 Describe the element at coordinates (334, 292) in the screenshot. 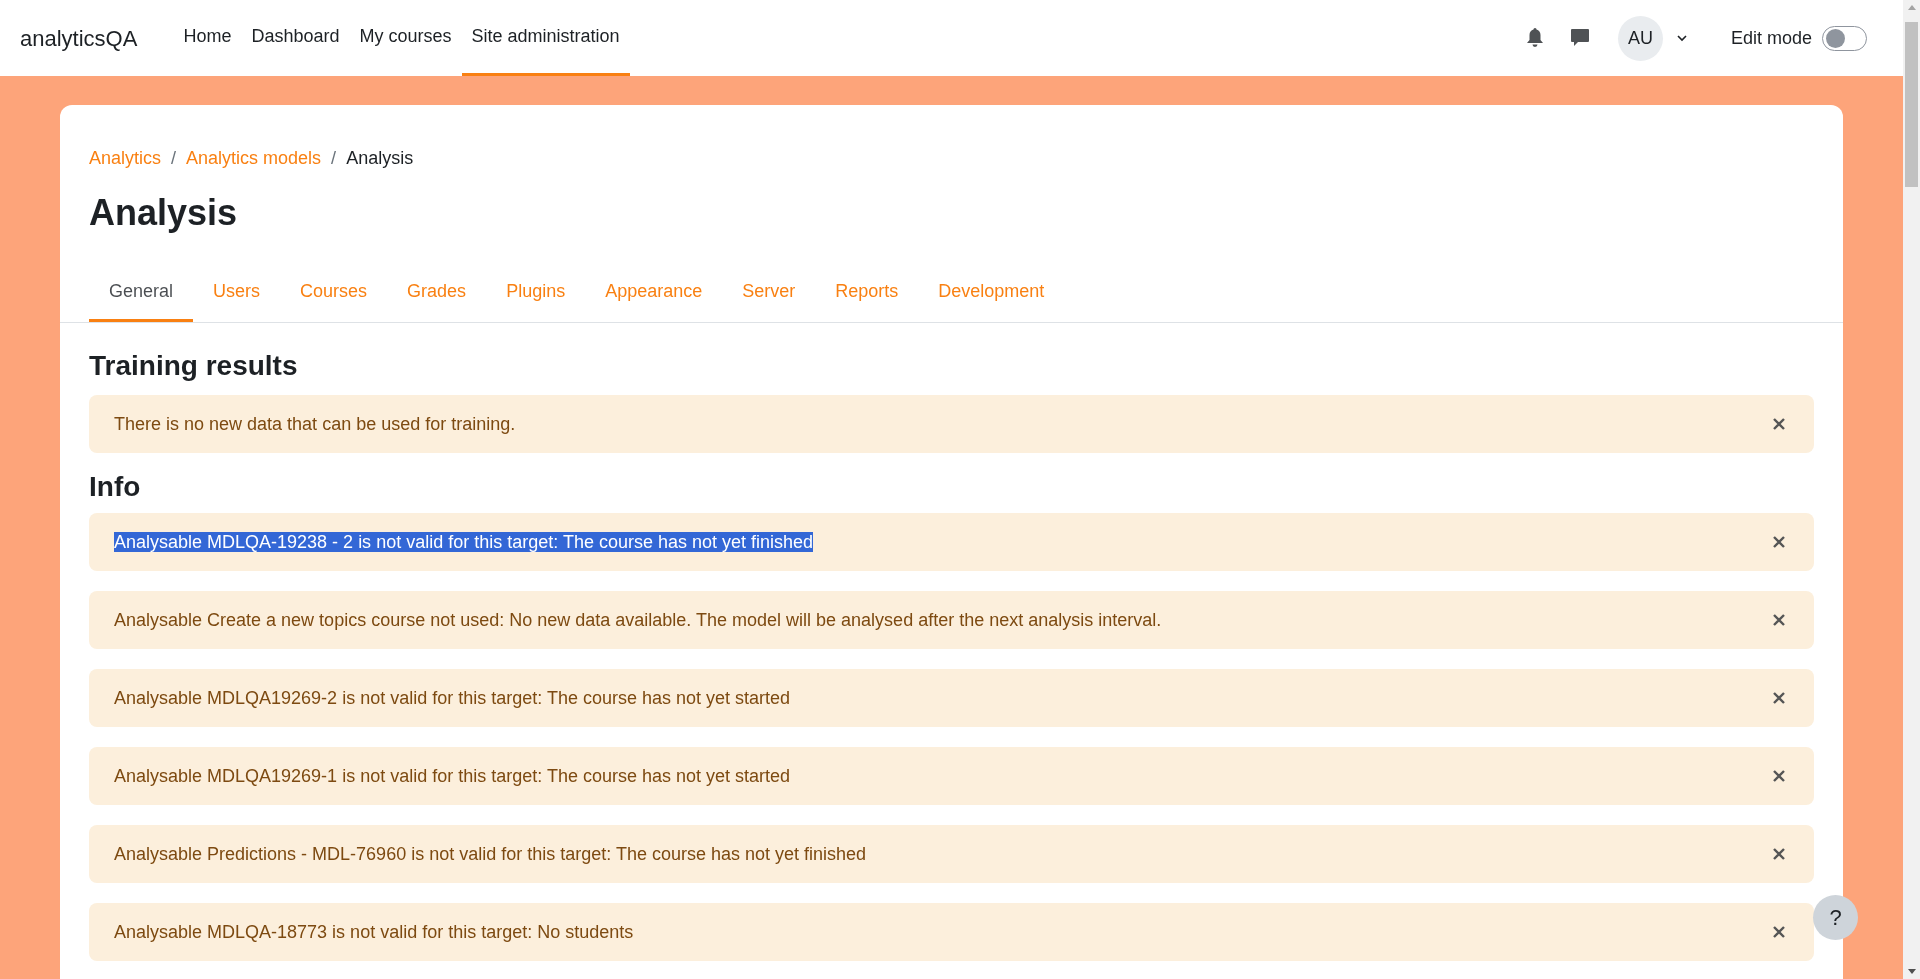

I see `tab: Courses` at that location.